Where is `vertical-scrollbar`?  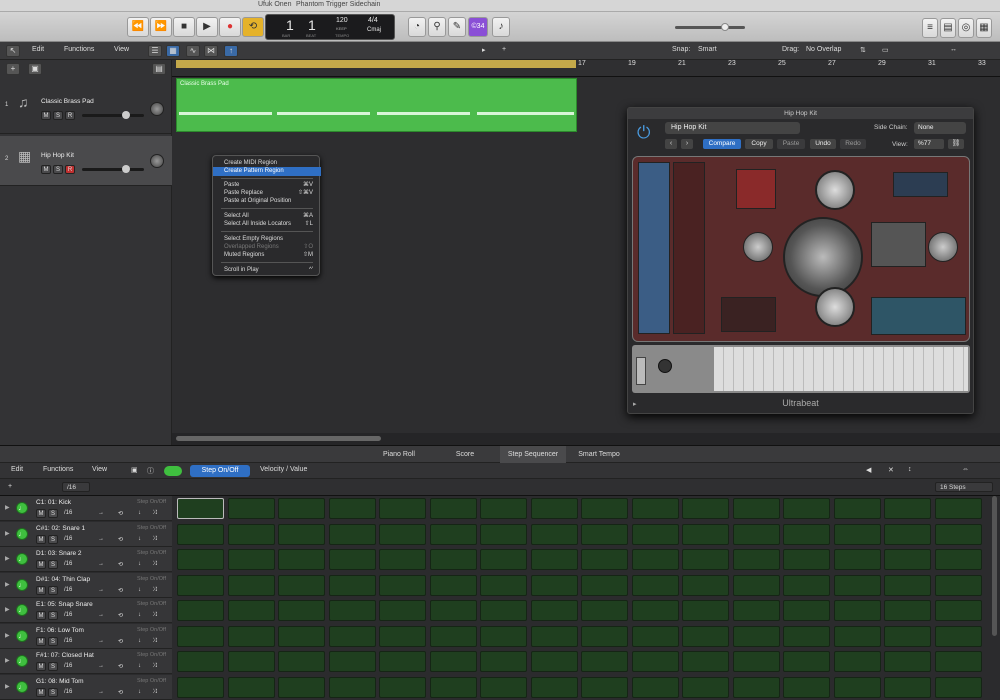
vertical-scrollbar is located at coordinates (994, 566).